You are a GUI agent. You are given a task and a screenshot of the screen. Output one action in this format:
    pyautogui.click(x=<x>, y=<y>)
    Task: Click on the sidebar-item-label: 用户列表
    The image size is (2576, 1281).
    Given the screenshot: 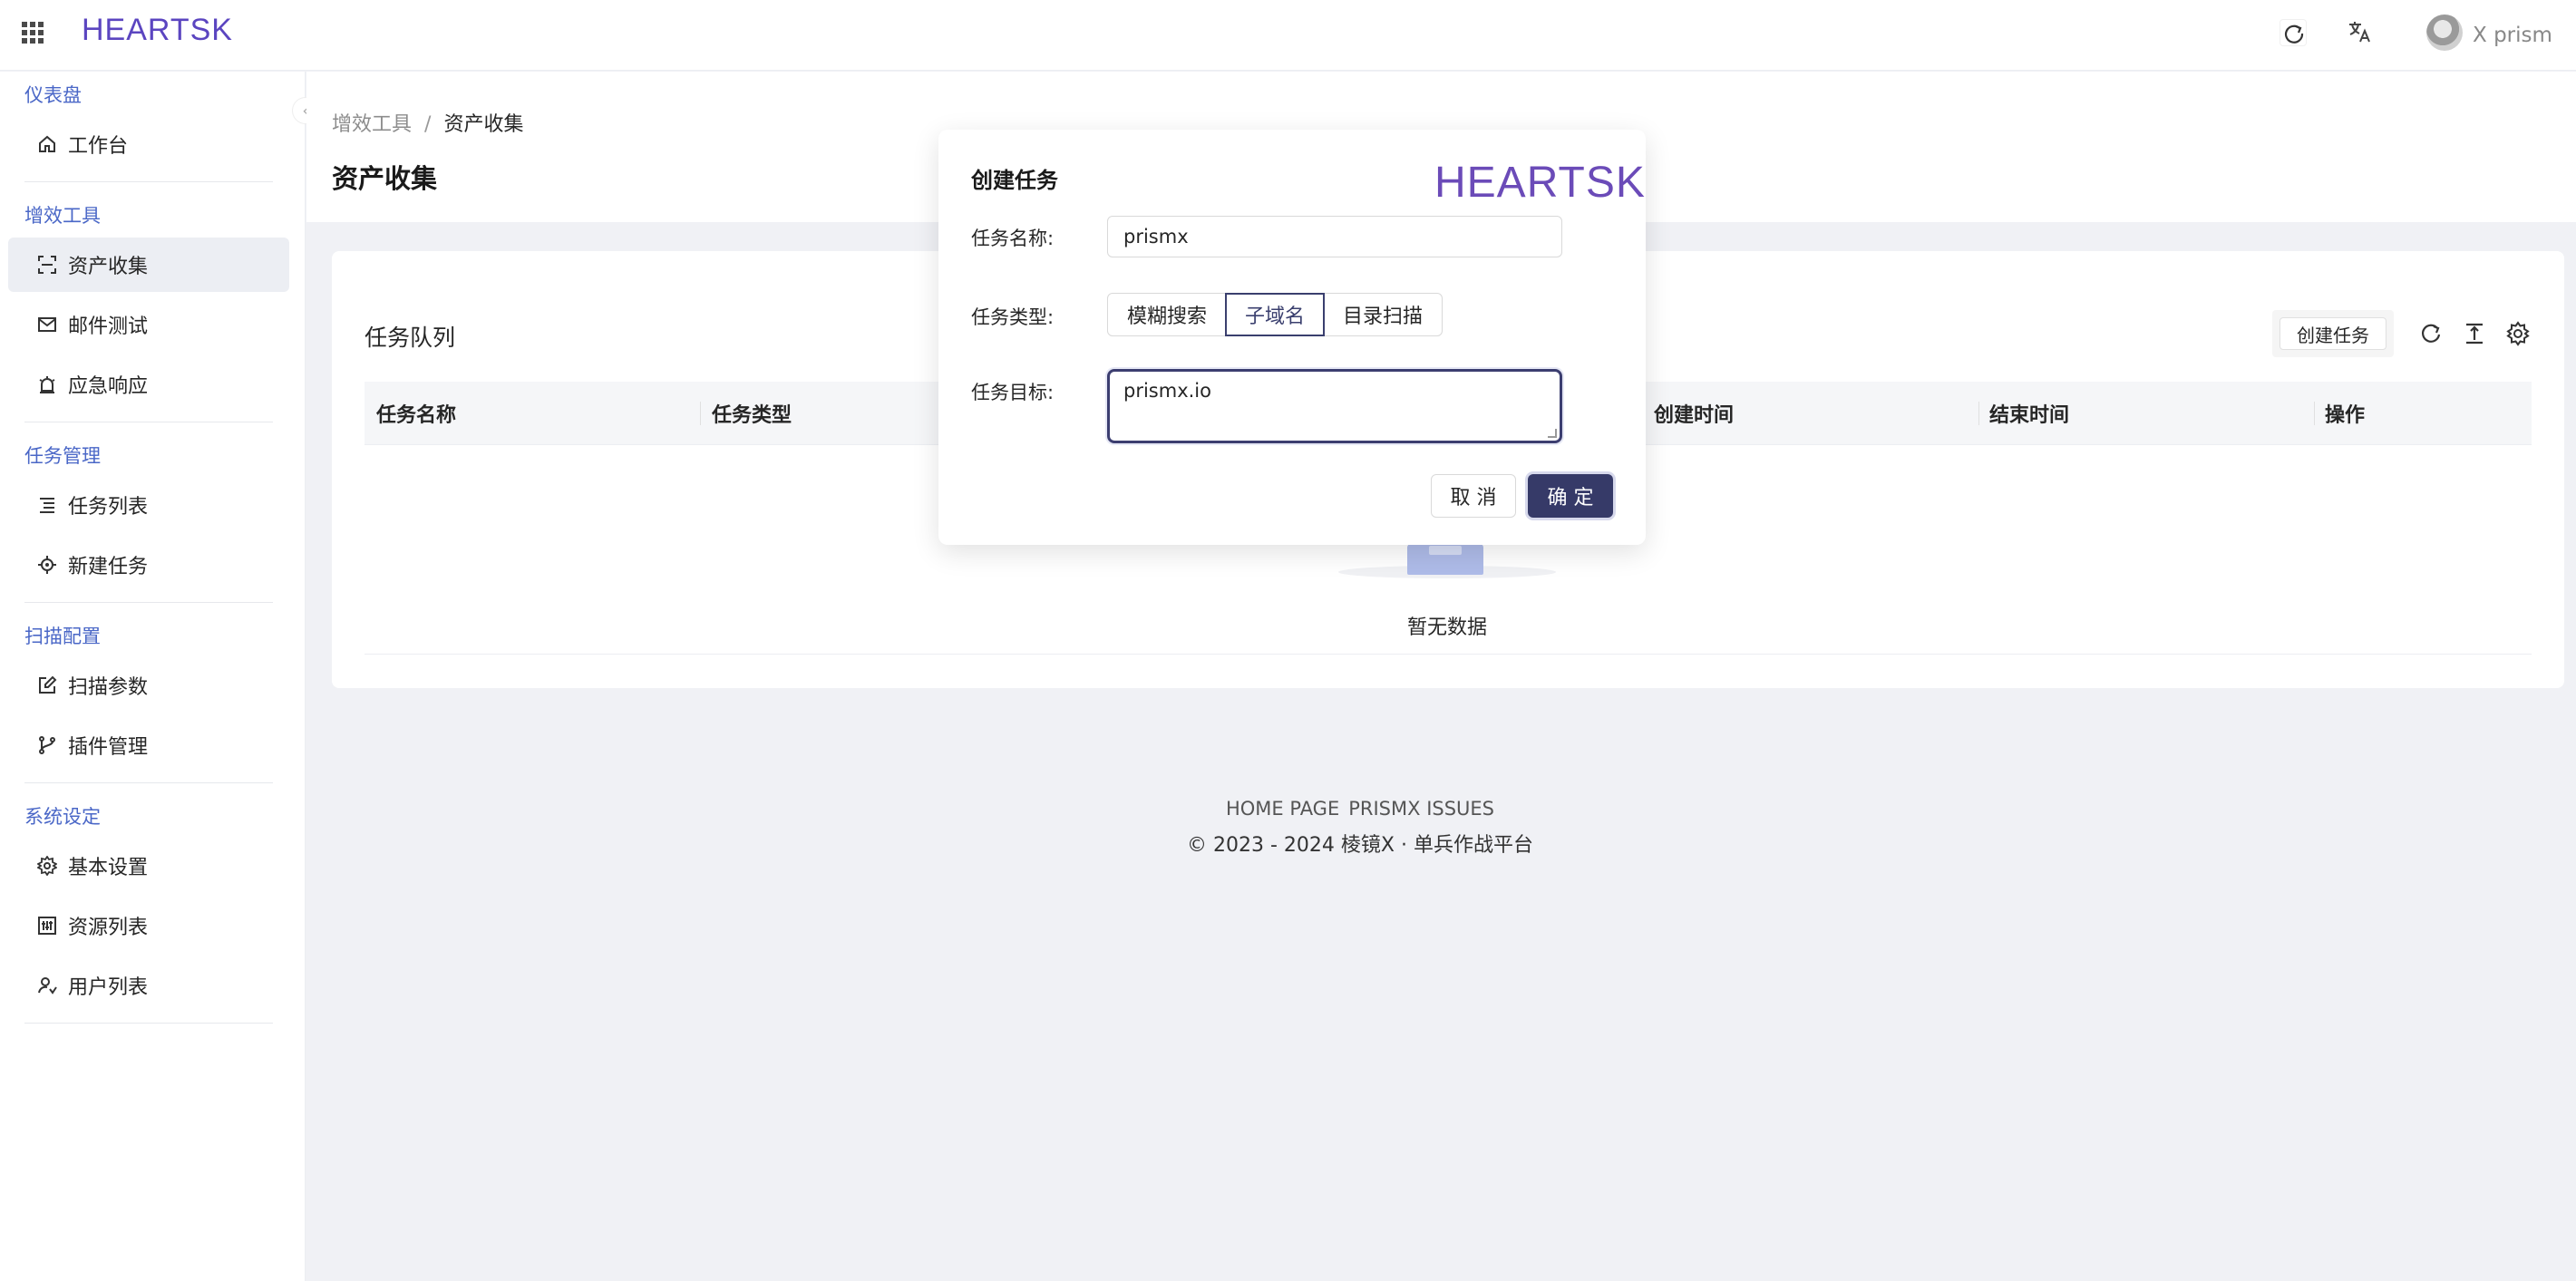 What is the action you would take?
    pyautogui.click(x=108, y=987)
    